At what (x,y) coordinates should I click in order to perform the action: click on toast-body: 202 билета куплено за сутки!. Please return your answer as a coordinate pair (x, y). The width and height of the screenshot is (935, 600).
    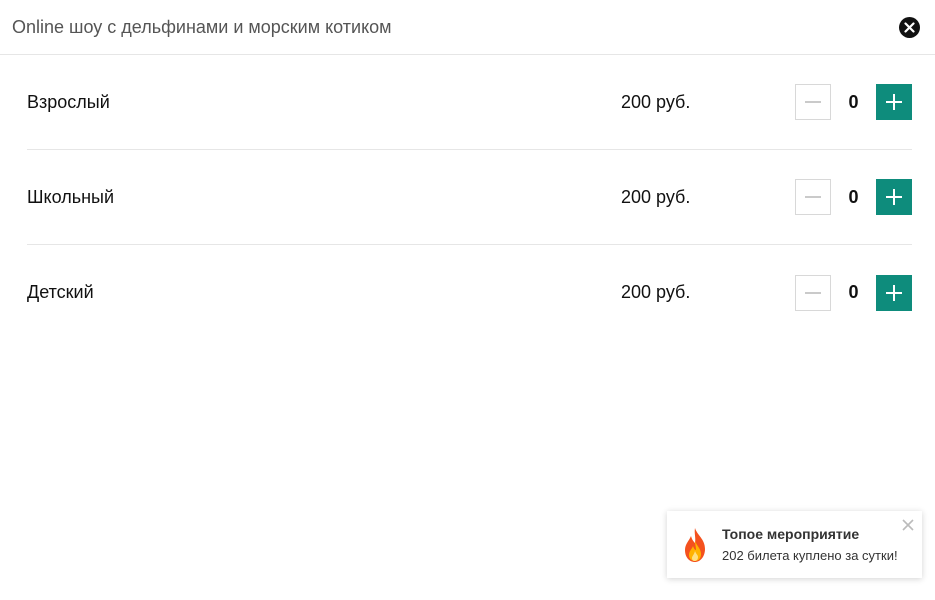
    Looking at the image, I should click on (810, 555).